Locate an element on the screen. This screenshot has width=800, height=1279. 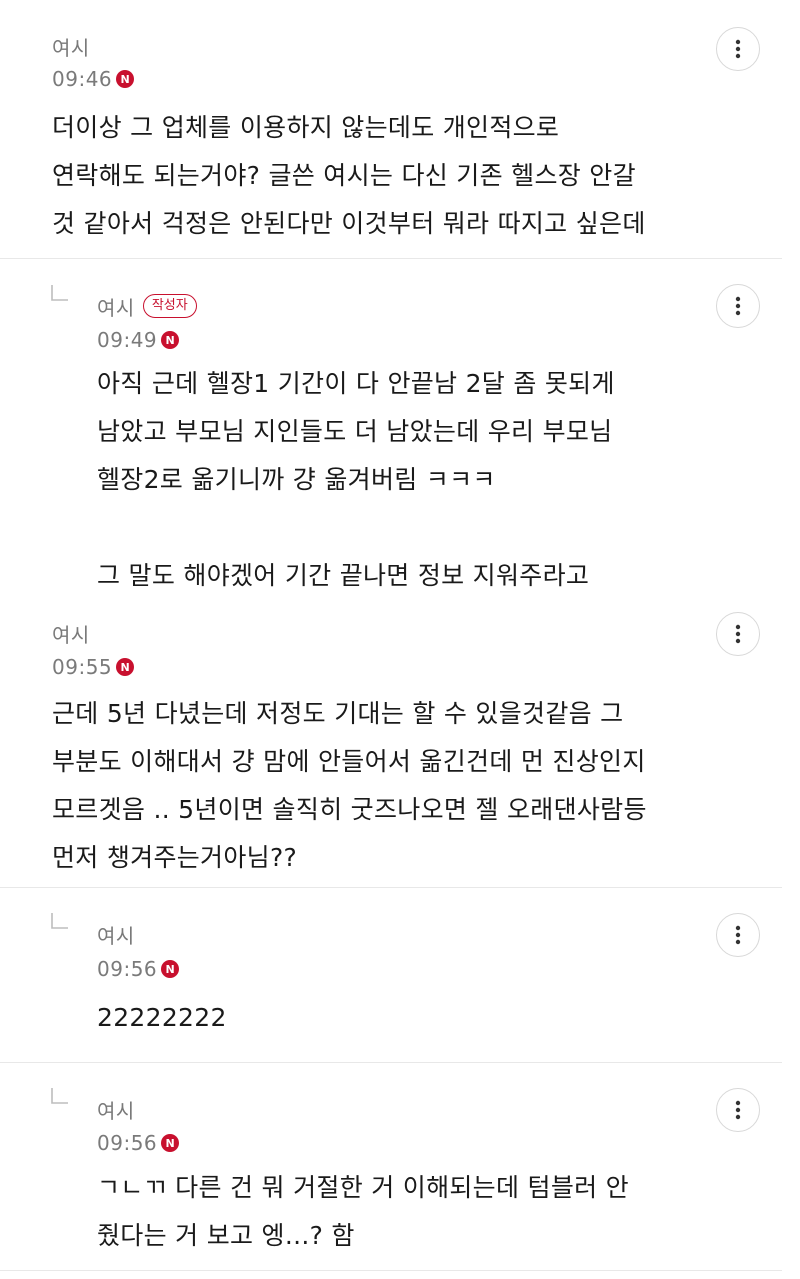
comment-author-row: 여시 작성자 is located at coordinates (147, 306).